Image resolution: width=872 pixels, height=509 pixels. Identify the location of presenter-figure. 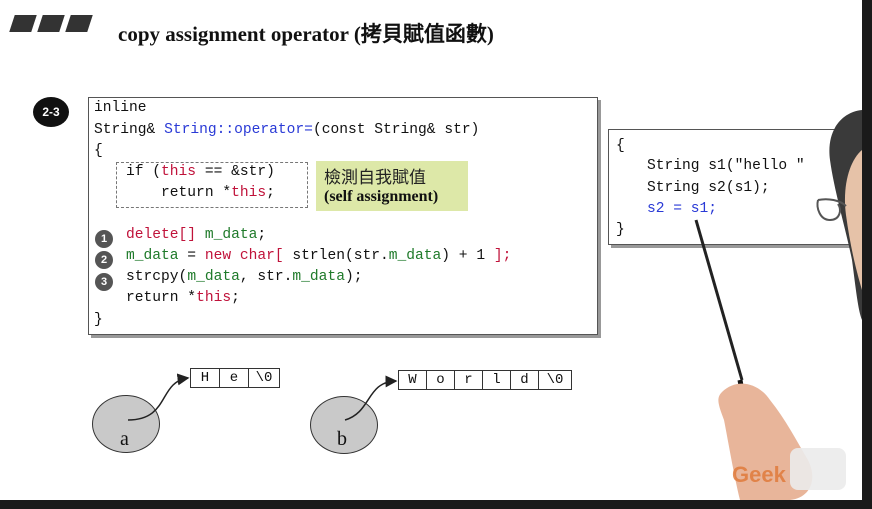
(778, 305).